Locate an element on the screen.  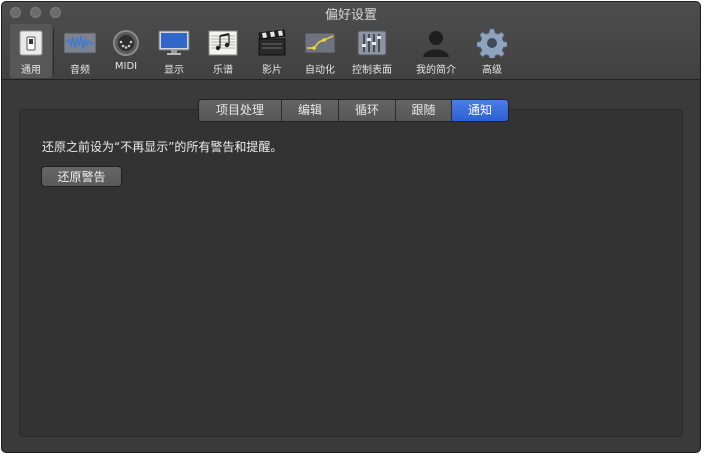
toolbar-label-my-info: 我的简介 is located at coordinates (436, 70).